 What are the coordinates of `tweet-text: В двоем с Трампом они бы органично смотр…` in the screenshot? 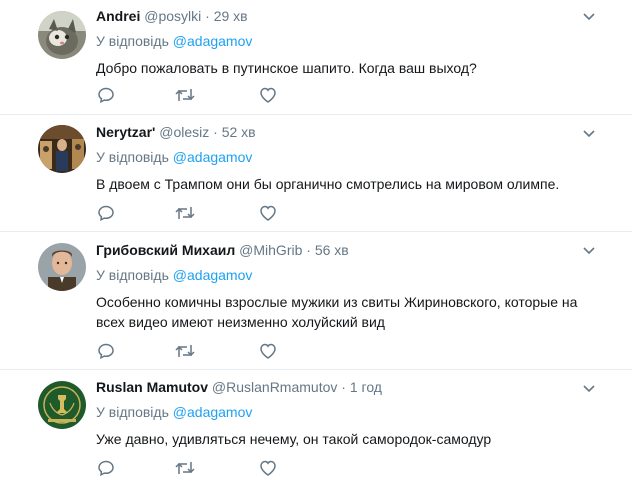 It's located at (328, 184).